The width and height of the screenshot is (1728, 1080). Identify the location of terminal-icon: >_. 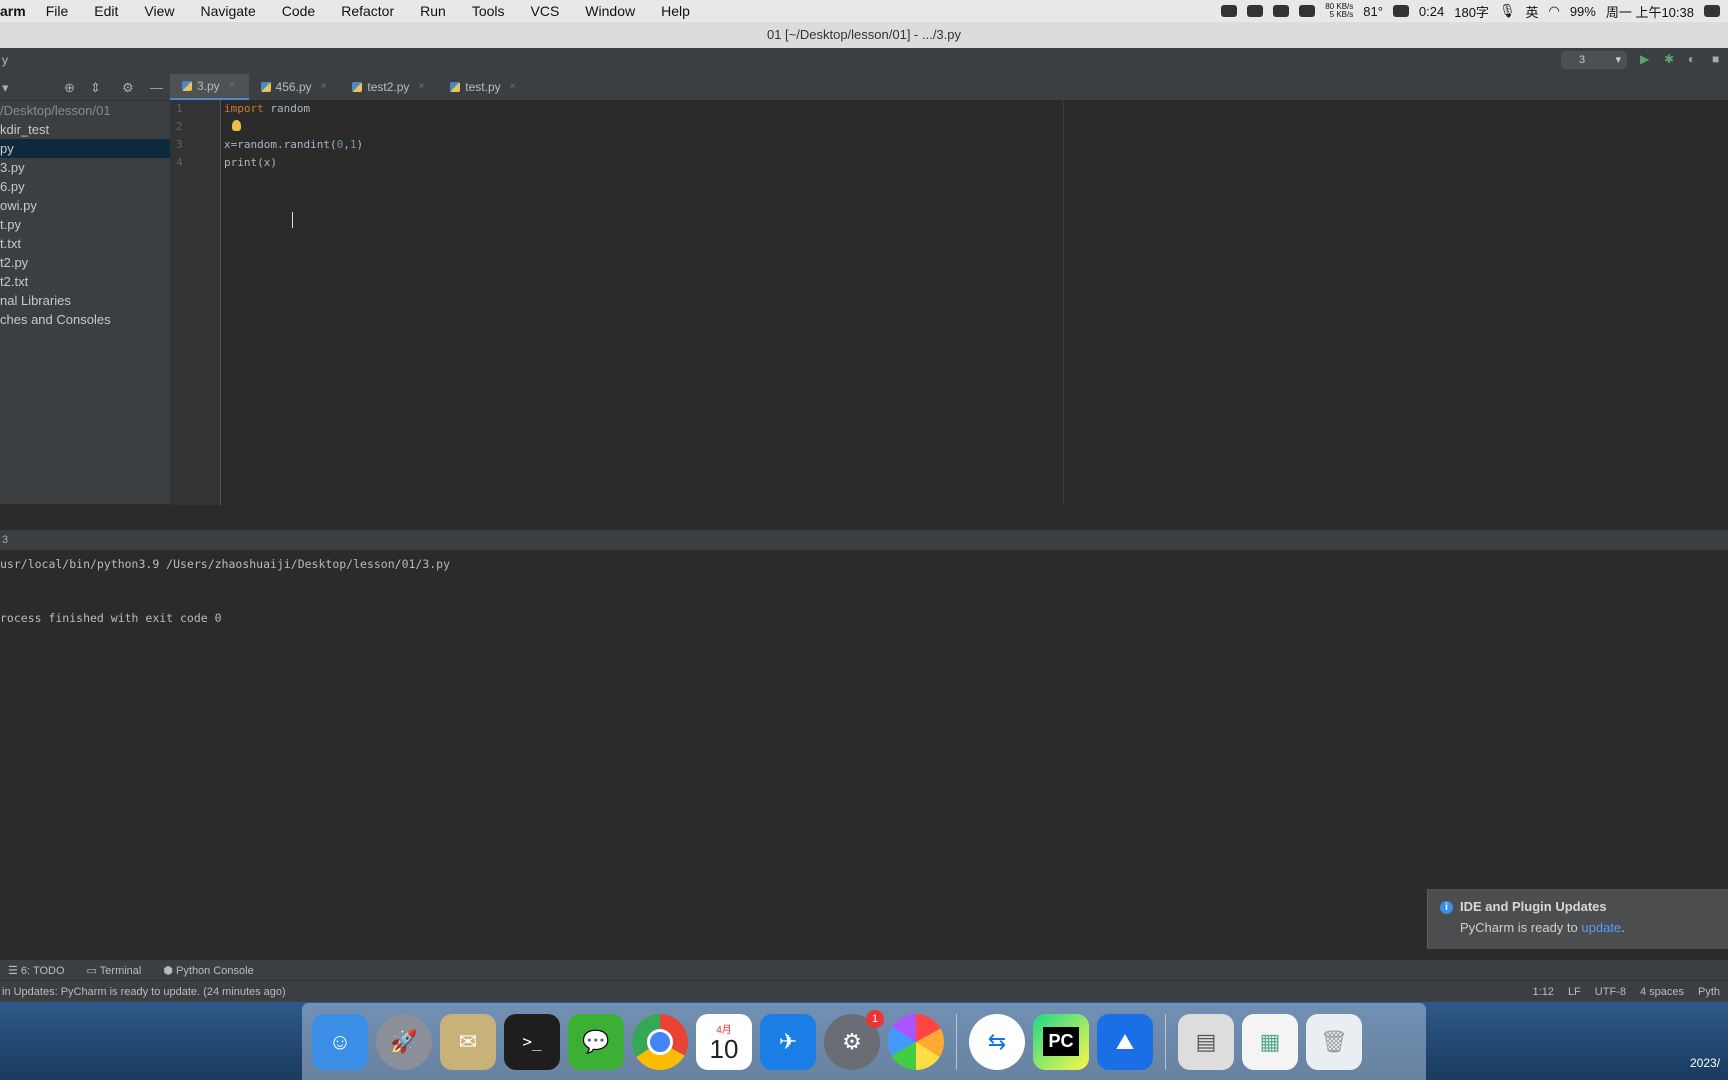
(532, 1041).